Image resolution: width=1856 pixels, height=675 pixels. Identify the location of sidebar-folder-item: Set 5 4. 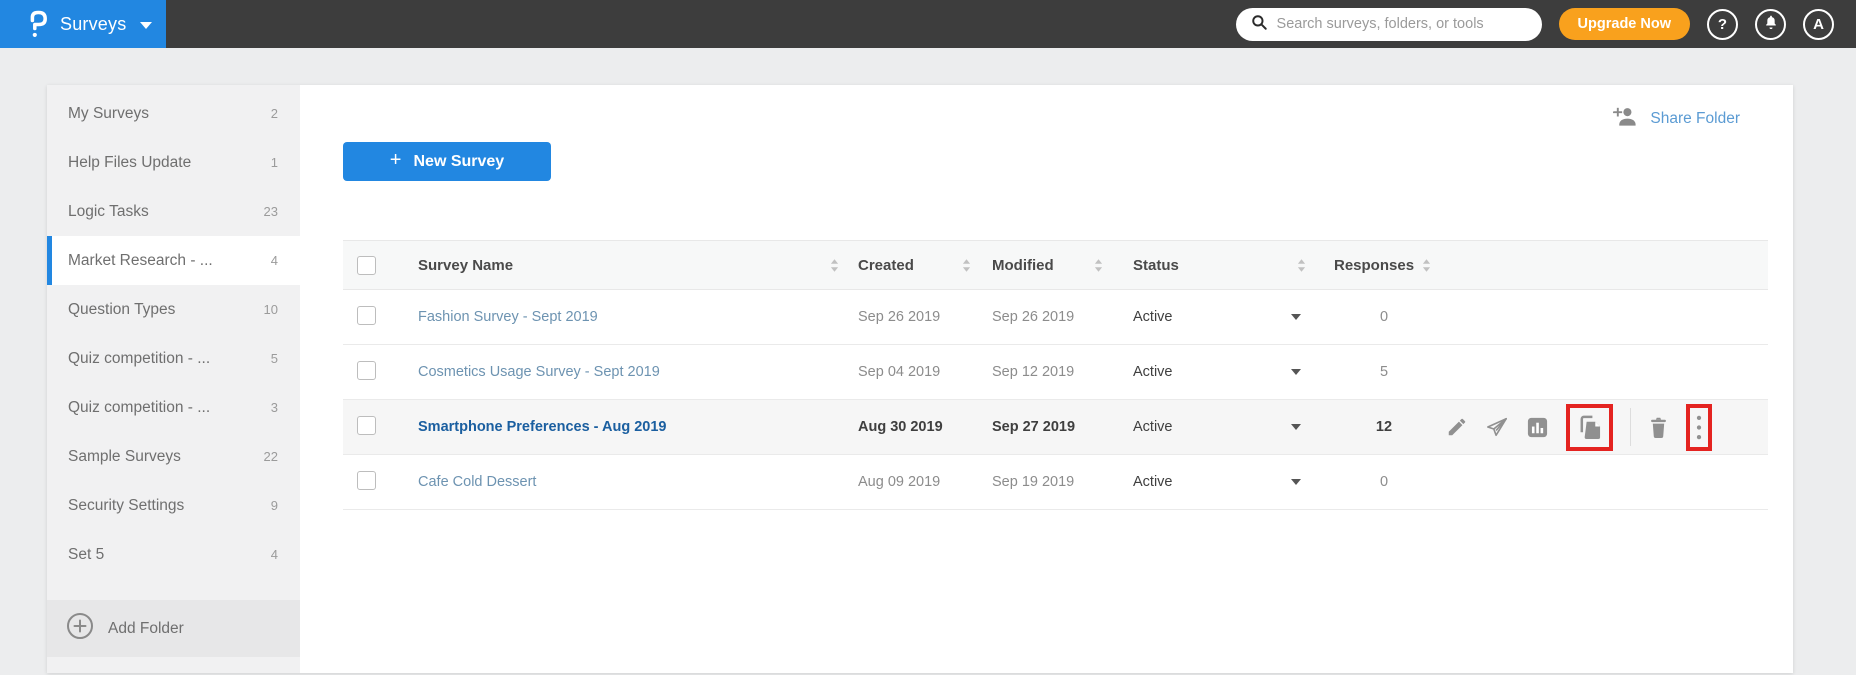
(173, 554).